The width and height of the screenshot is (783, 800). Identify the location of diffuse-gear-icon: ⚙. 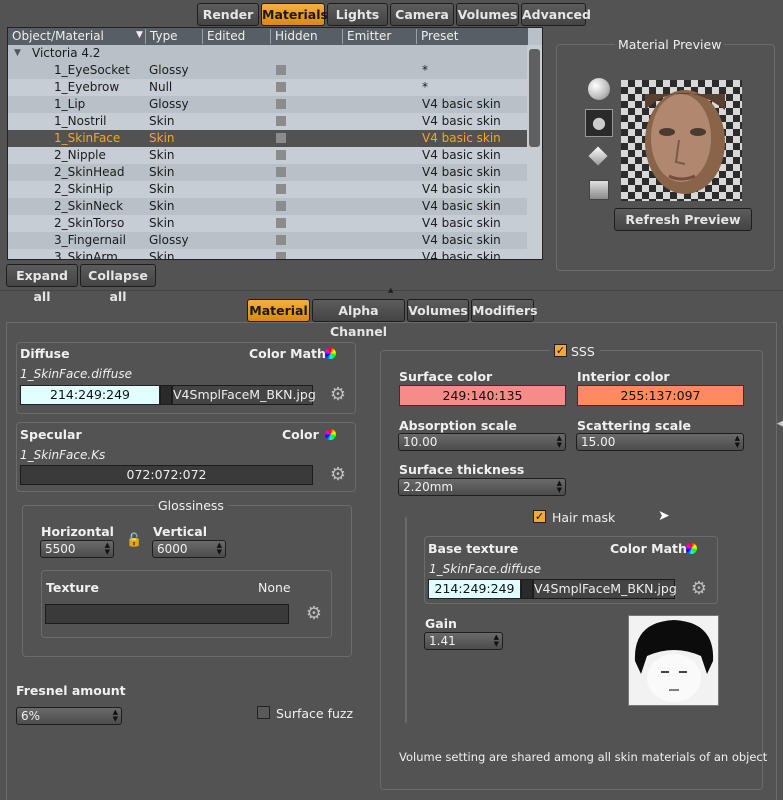
(338, 395).